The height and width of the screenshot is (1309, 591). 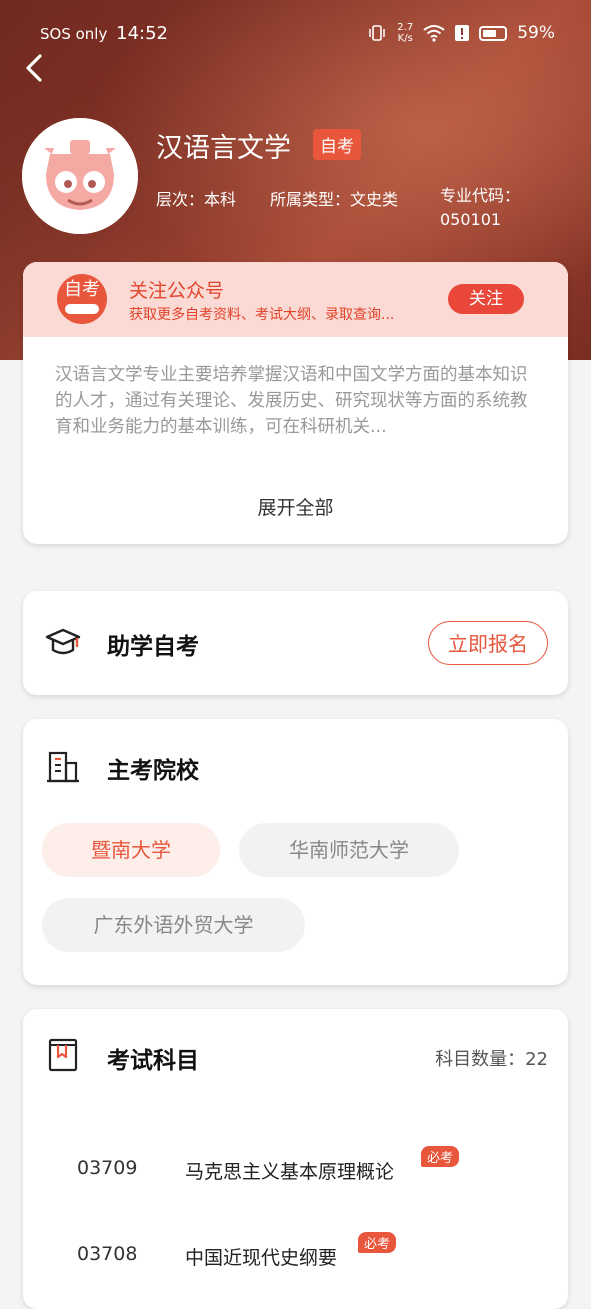 I want to click on signup-section-title: 助学自考, so click(x=153, y=647).